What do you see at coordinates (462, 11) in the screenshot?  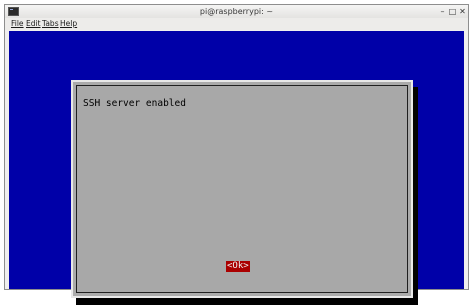 I see `close-icon: ✕` at bounding box center [462, 11].